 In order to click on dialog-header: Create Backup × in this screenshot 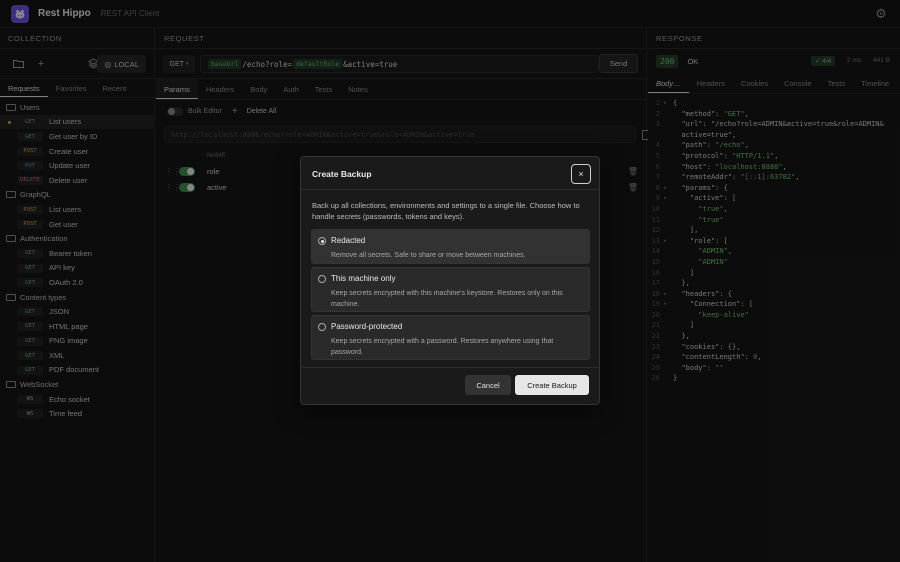, I will do `click(450, 173)`.